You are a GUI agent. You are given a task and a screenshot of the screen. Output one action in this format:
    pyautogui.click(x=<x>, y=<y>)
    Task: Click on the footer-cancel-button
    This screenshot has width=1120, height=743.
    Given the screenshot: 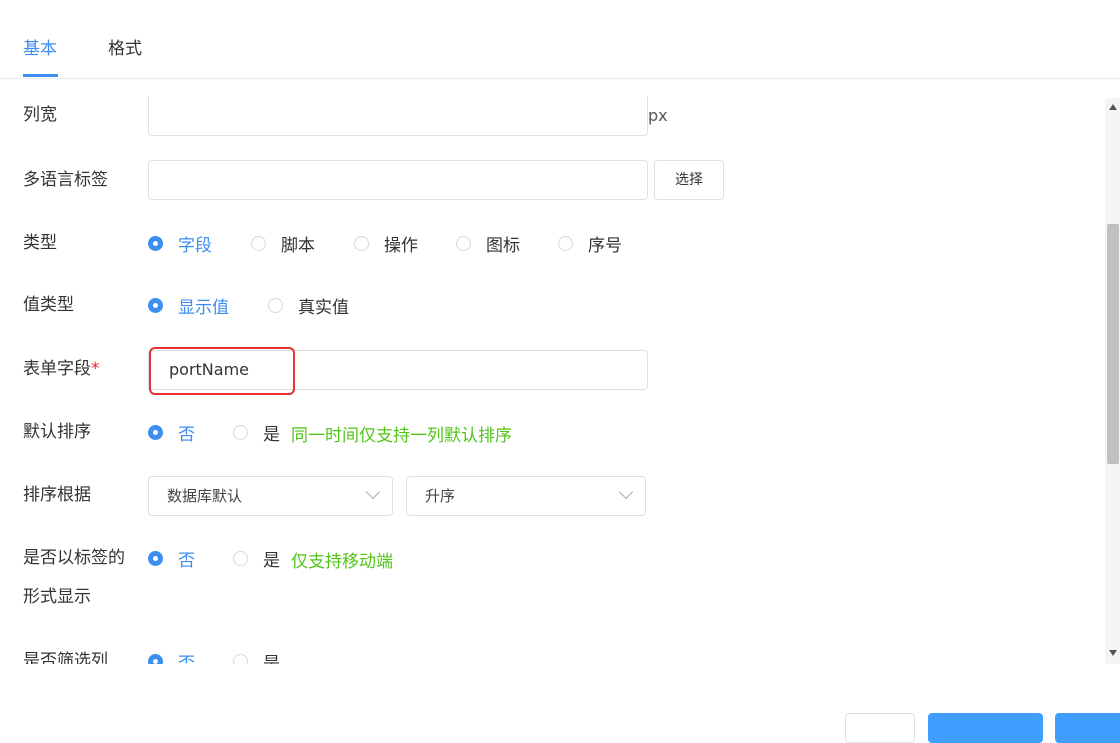 What is the action you would take?
    pyautogui.click(x=880, y=728)
    